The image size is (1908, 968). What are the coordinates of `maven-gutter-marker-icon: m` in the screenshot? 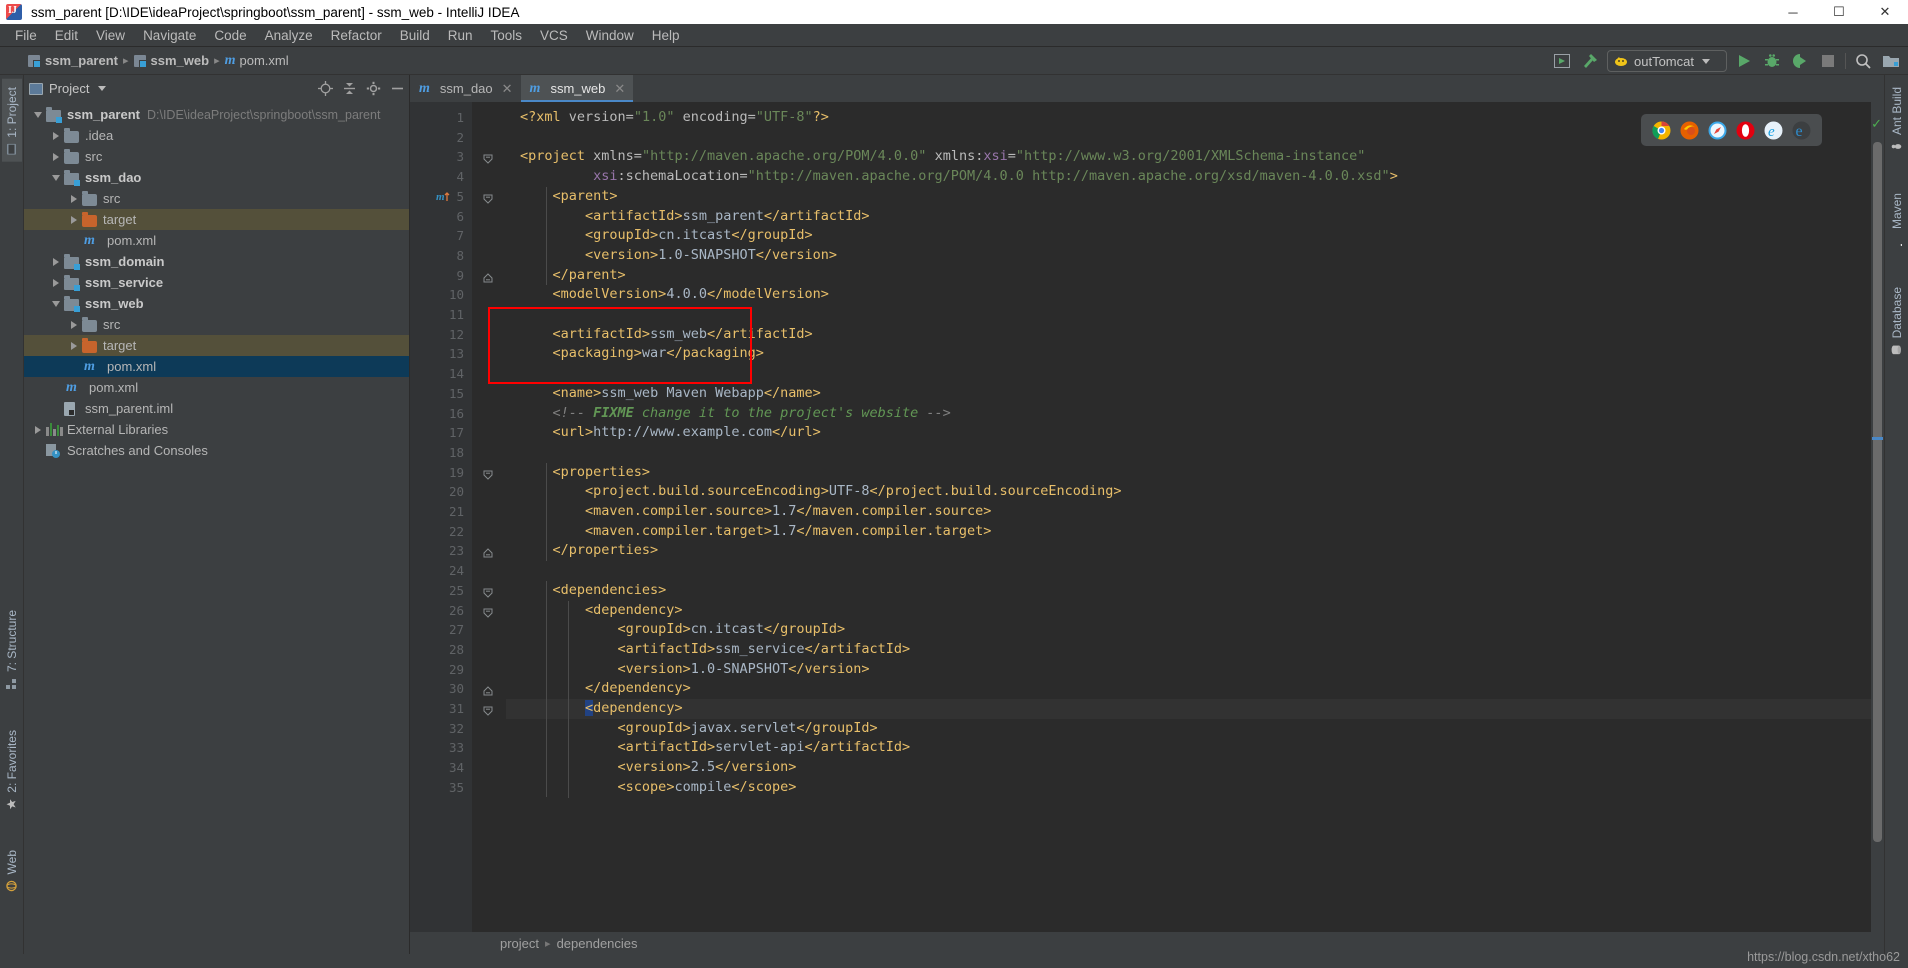 It's located at (443, 198).